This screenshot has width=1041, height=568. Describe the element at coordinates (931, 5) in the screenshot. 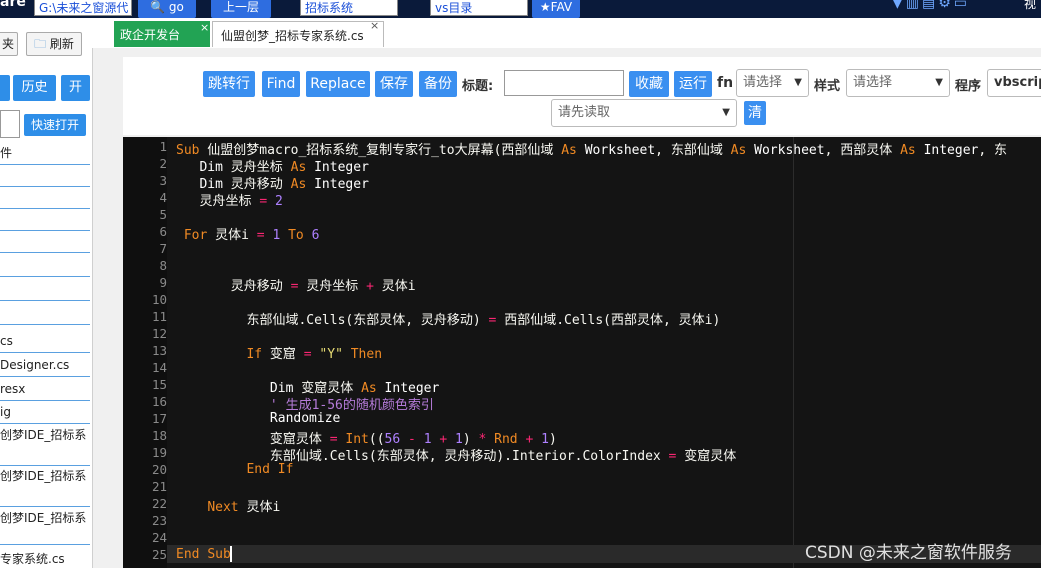

I see `toolbar-icons: ▼▥▤⚙▭` at that location.